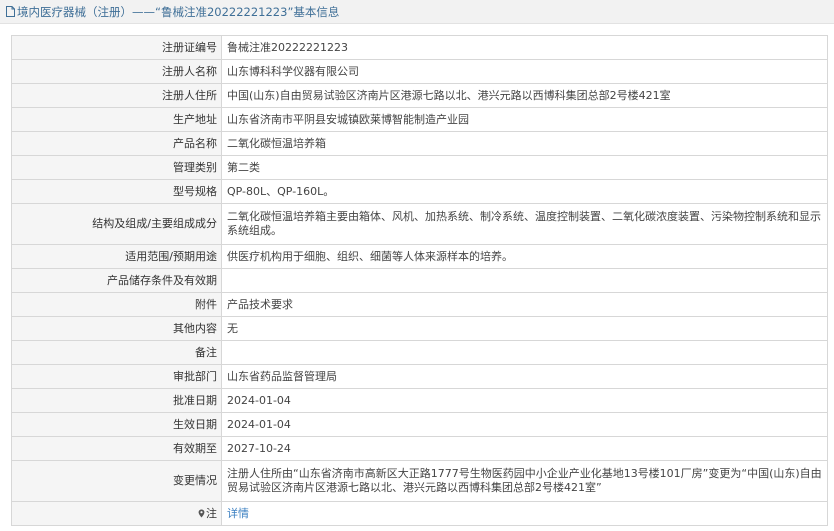  I want to click on row-value: 山东博科科学仪器有限公司, so click(524, 71).